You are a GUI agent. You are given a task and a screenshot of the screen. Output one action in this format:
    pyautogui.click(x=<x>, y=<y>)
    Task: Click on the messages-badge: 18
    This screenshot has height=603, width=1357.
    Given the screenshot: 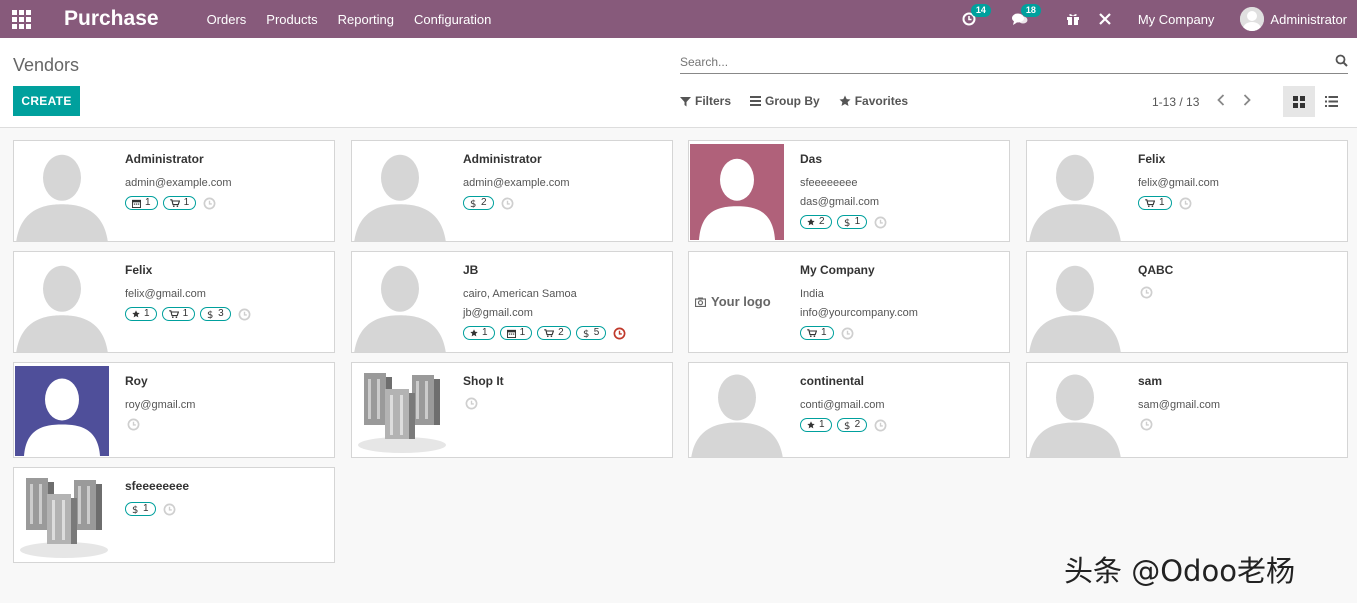 What is the action you would take?
    pyautogui.click(x=1030, y=10)
    